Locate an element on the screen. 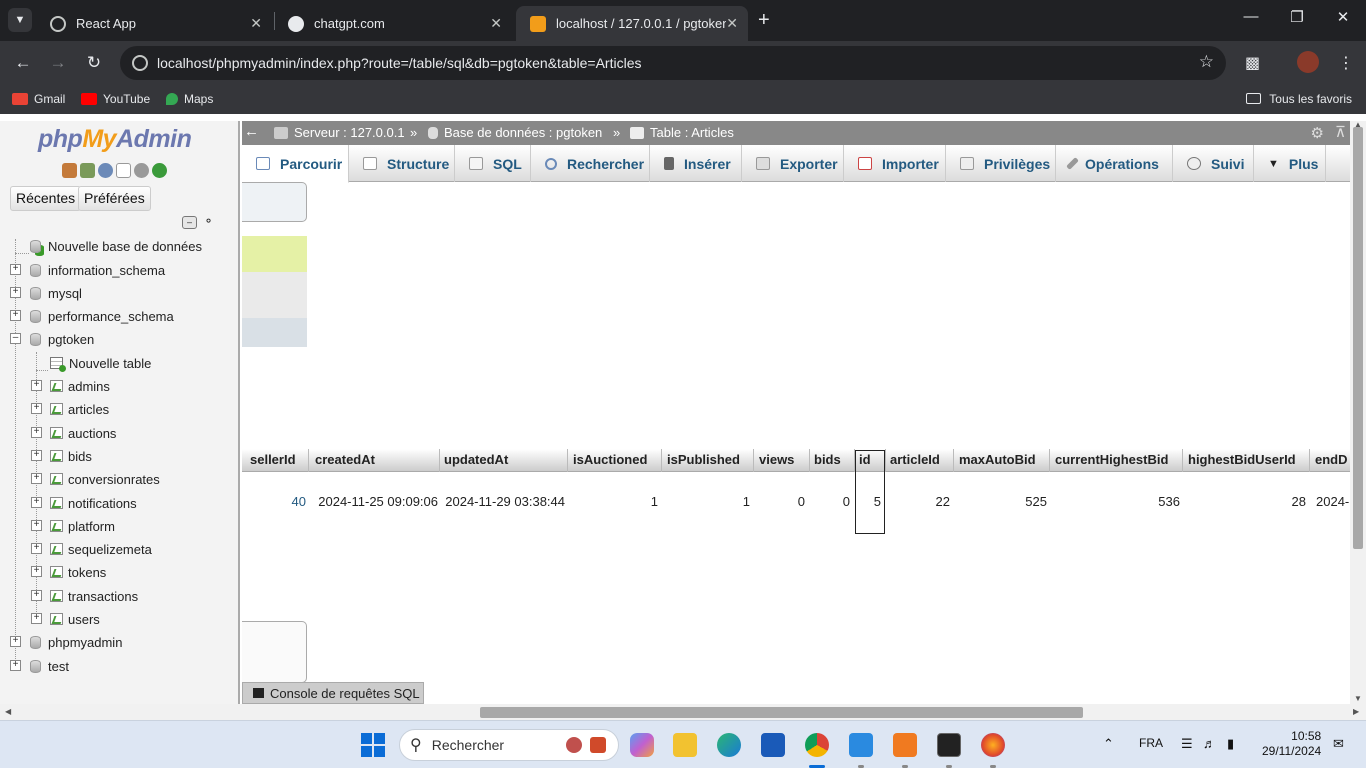 The width and height of the screenshot is (1366, 768). input-language: FRA is located at coordinates (1151, 743).